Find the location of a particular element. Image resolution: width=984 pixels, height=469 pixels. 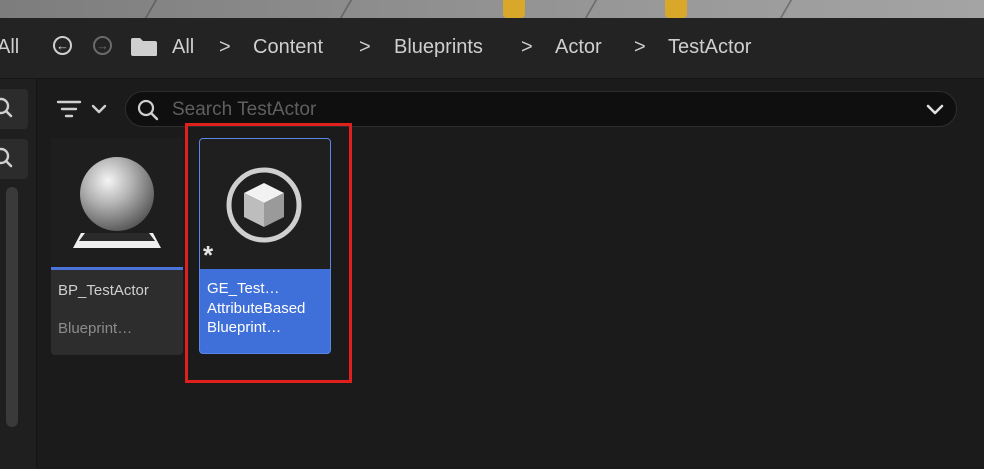

search-bar is located at coordinates (541, 109).